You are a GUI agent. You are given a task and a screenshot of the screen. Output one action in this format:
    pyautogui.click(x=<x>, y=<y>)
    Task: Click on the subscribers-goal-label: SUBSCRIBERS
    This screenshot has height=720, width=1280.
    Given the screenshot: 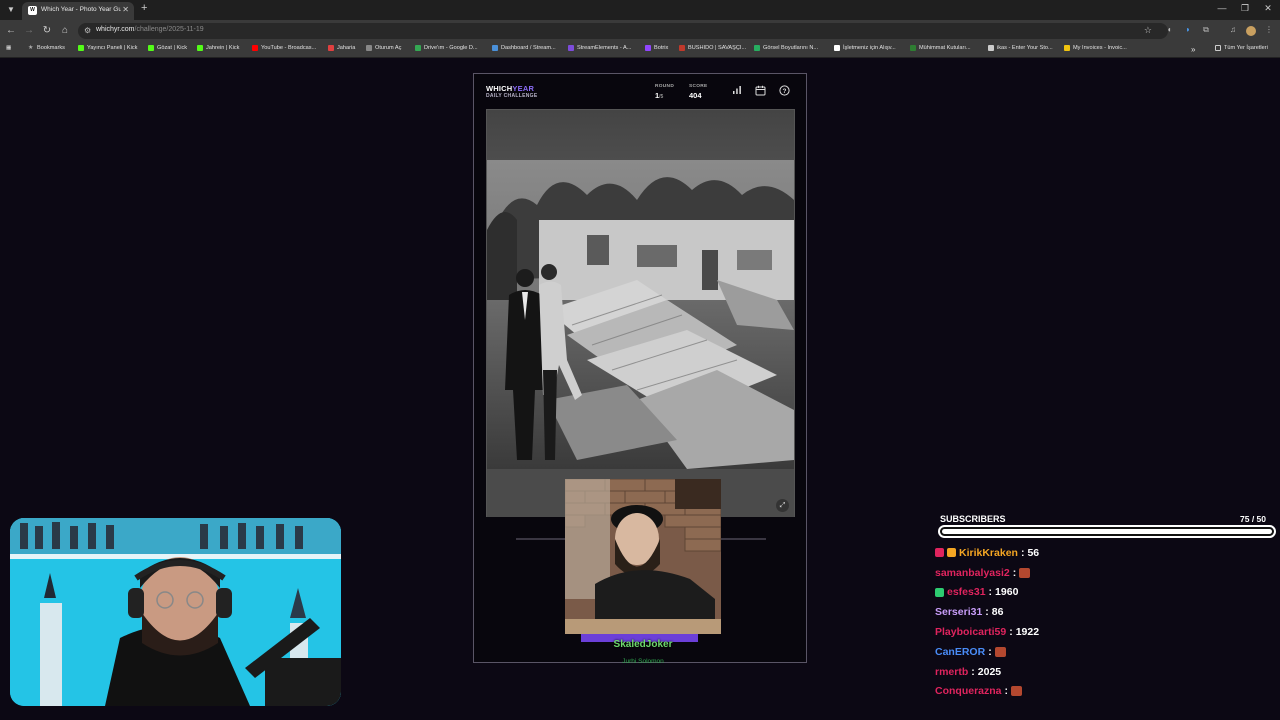 What is the action you would take?
    pyautogui.click(x=973, y=519)
    